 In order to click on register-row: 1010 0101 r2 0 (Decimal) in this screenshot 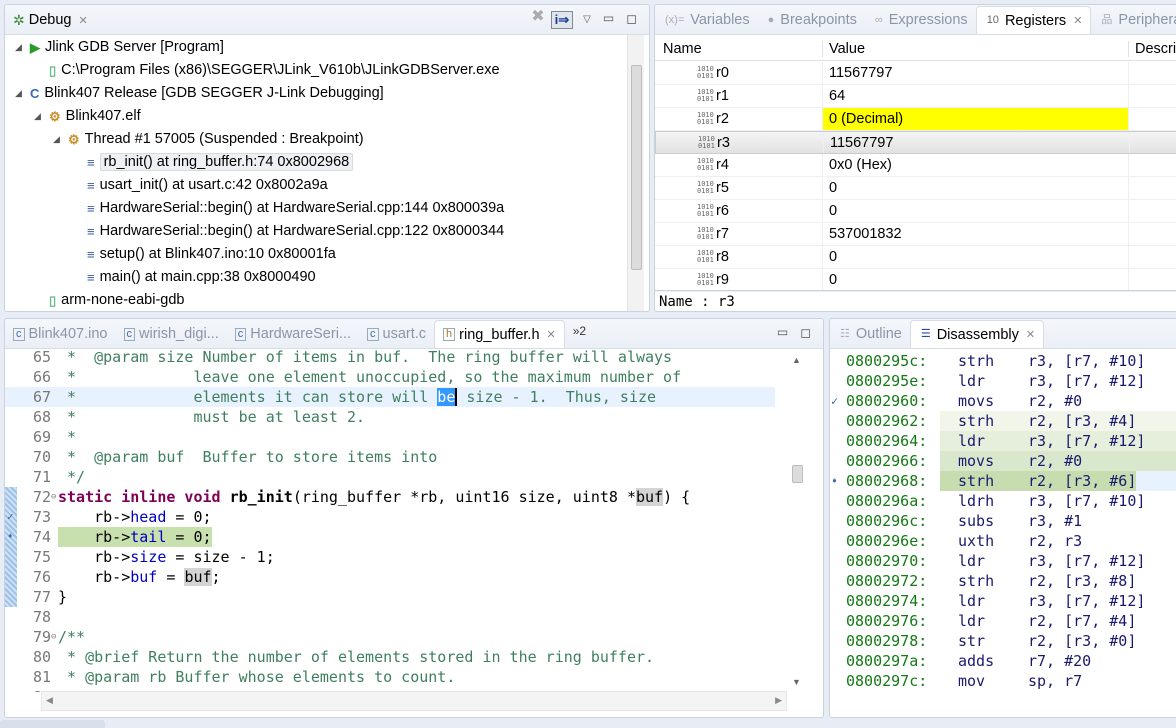, I will do `click(915, 119)`.